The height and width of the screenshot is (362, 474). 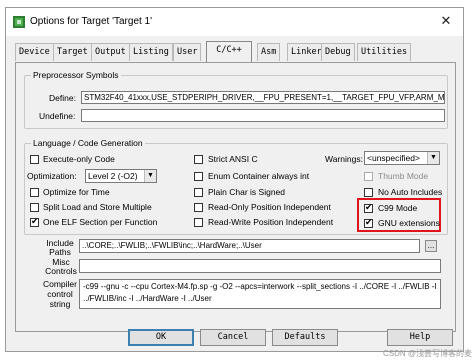 I want to click on include-paths-label-2: Paths, so click(x=60, y=252).